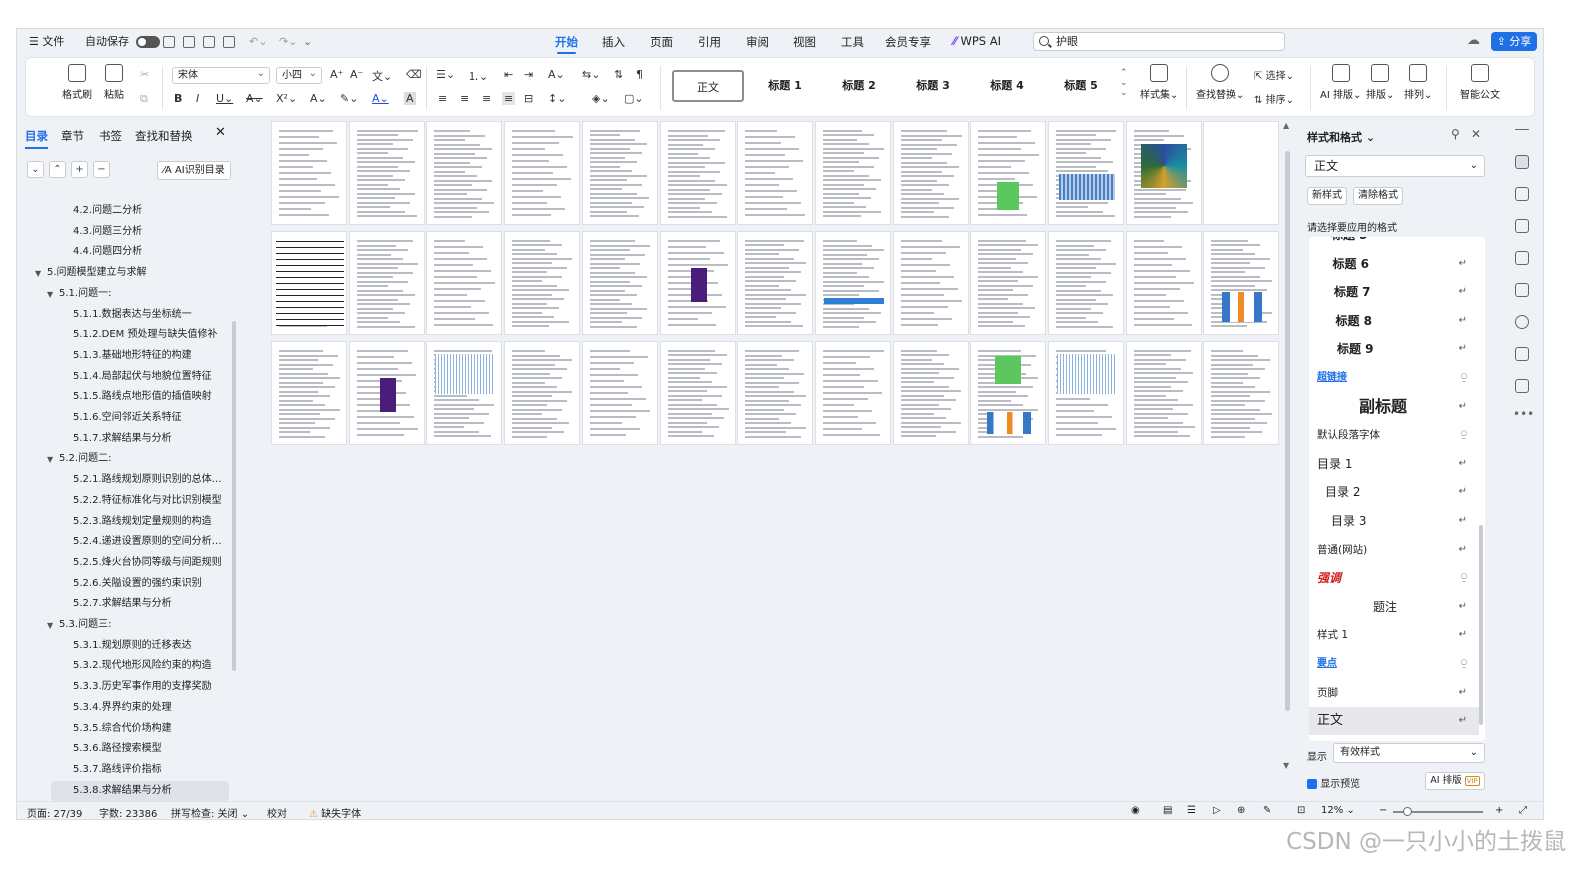 This screenshot has height=872, width=1584. Describe the element at coordinates (1522, 129) in the screenshot. I see `collapse-rail-icon` at that location.